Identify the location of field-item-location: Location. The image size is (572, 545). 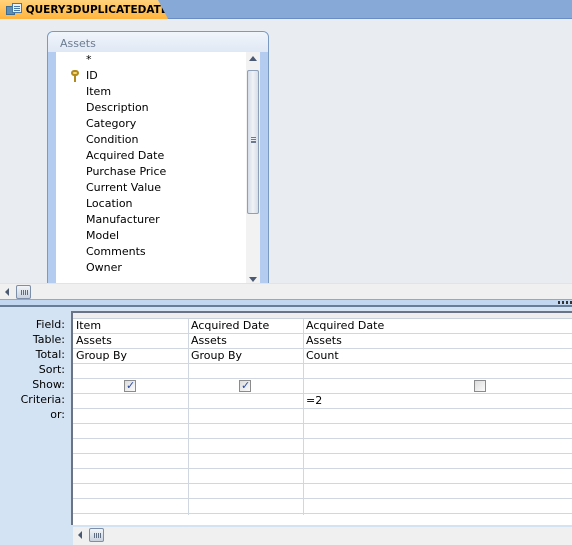
(151, 204).